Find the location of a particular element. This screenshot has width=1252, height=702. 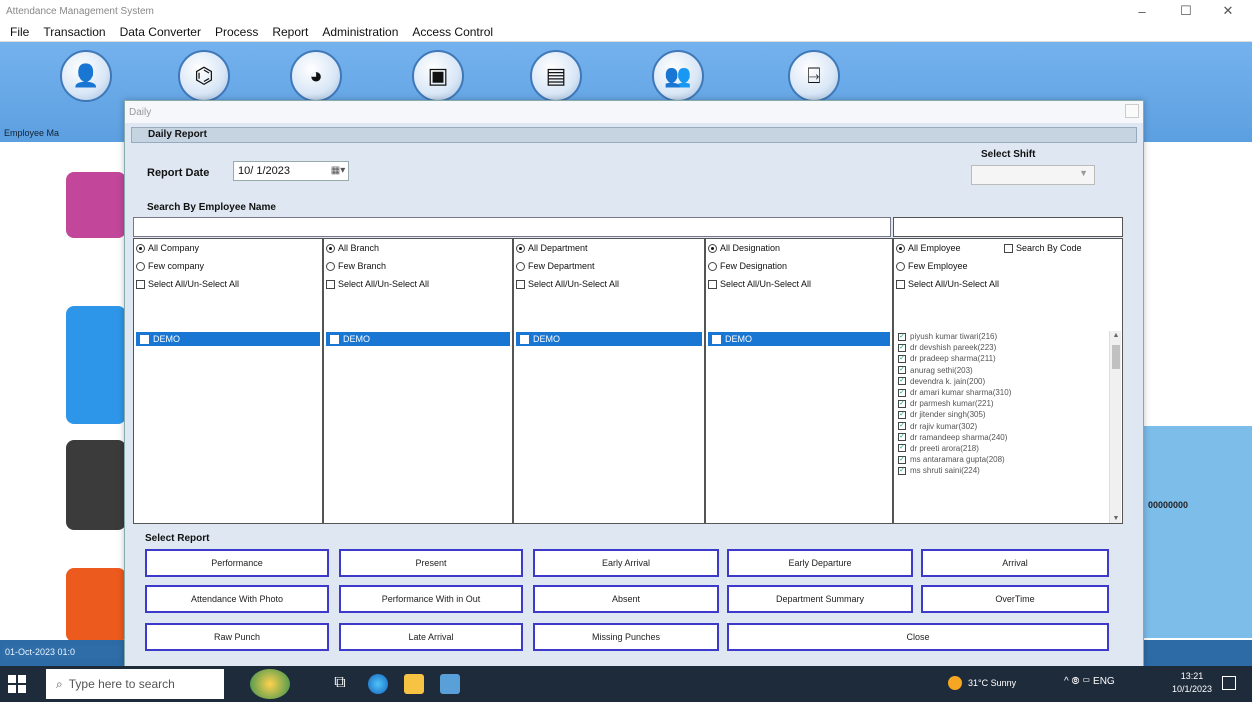

dialog-close-button is located at coordinates (1132, 111).